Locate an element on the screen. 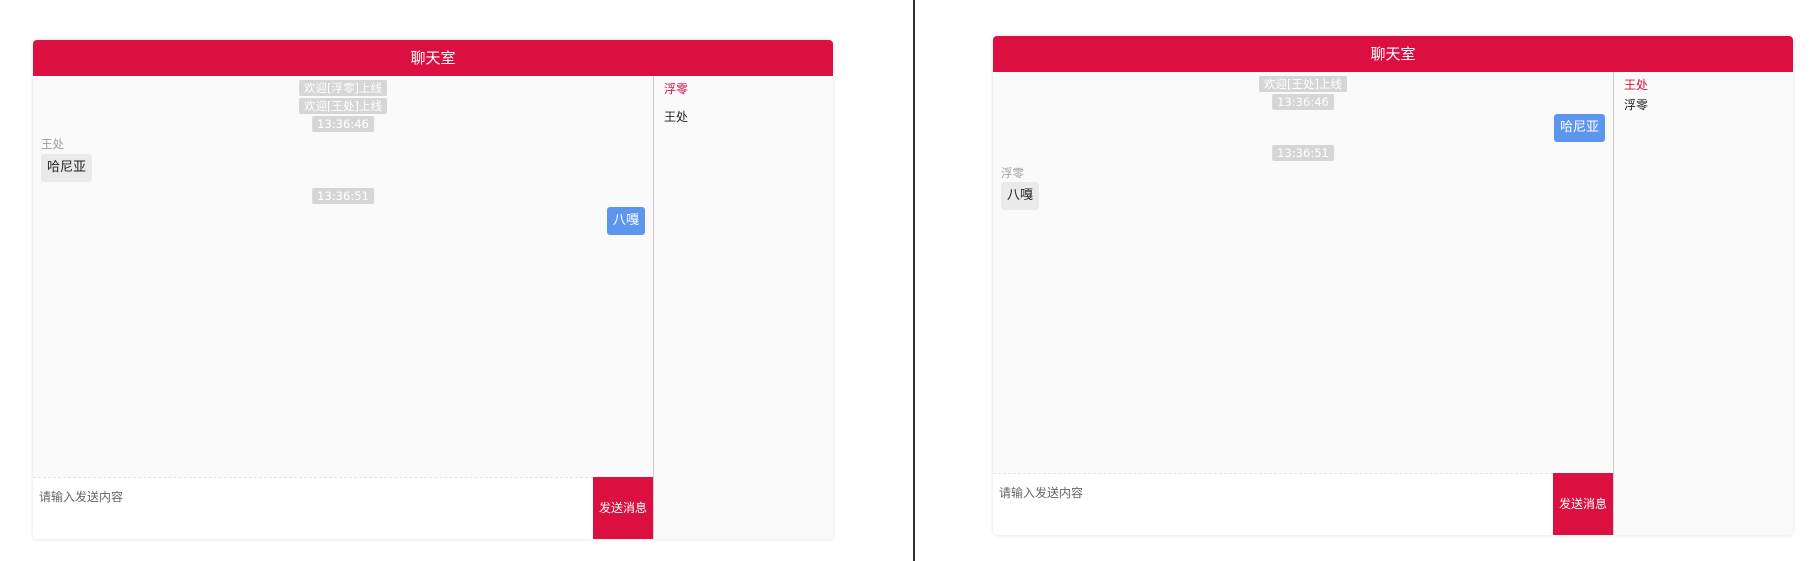  sent-message-bubble: 八嘎 is located at coordinates (625, 221).